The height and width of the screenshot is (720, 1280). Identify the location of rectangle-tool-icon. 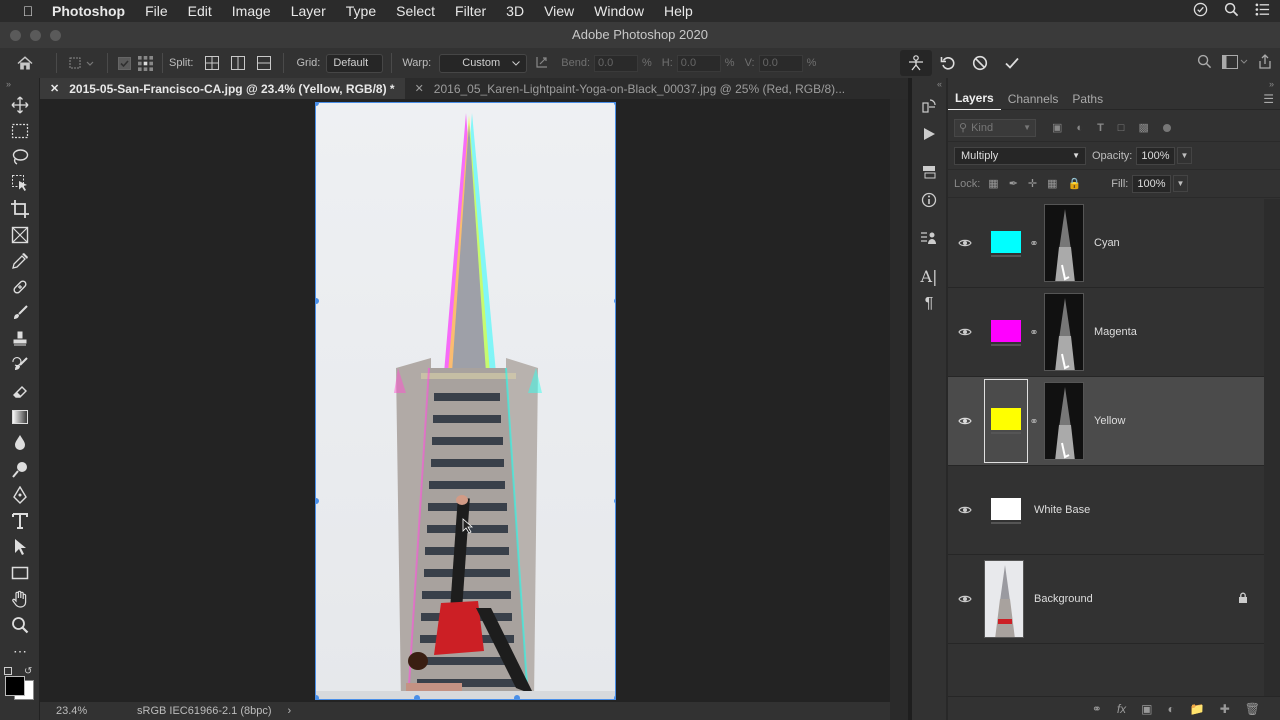
(20, 573).